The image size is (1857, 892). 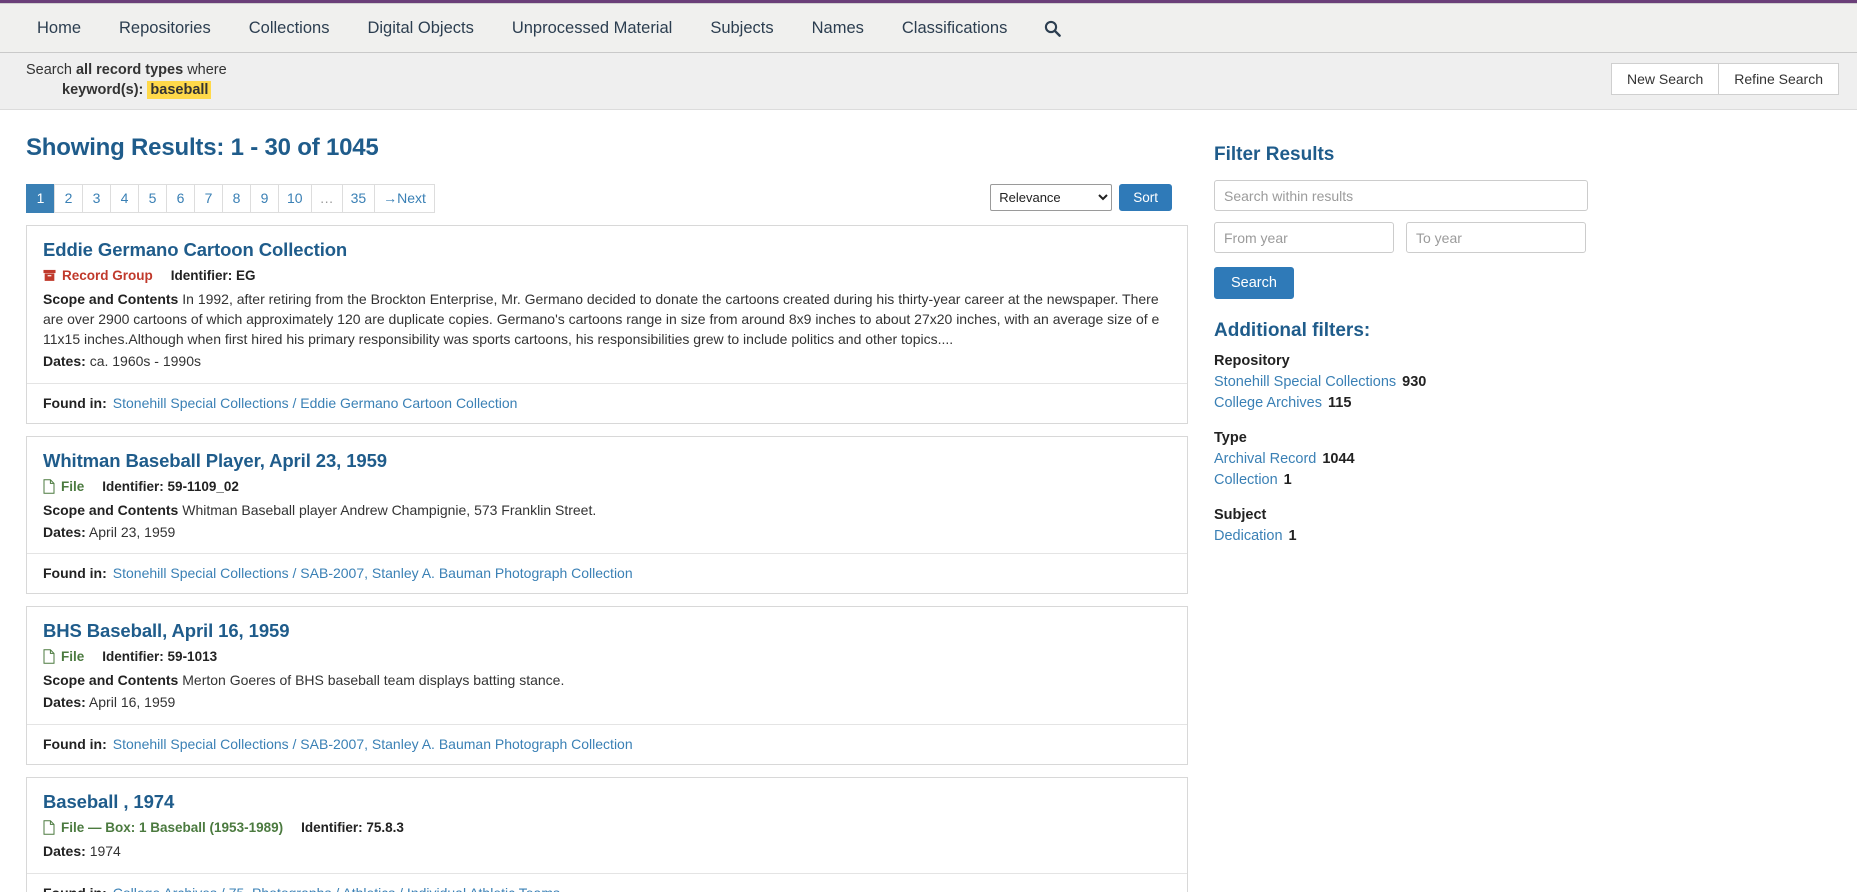 I want to click on pagination-page-5: 5, so click(x=152, y=199).